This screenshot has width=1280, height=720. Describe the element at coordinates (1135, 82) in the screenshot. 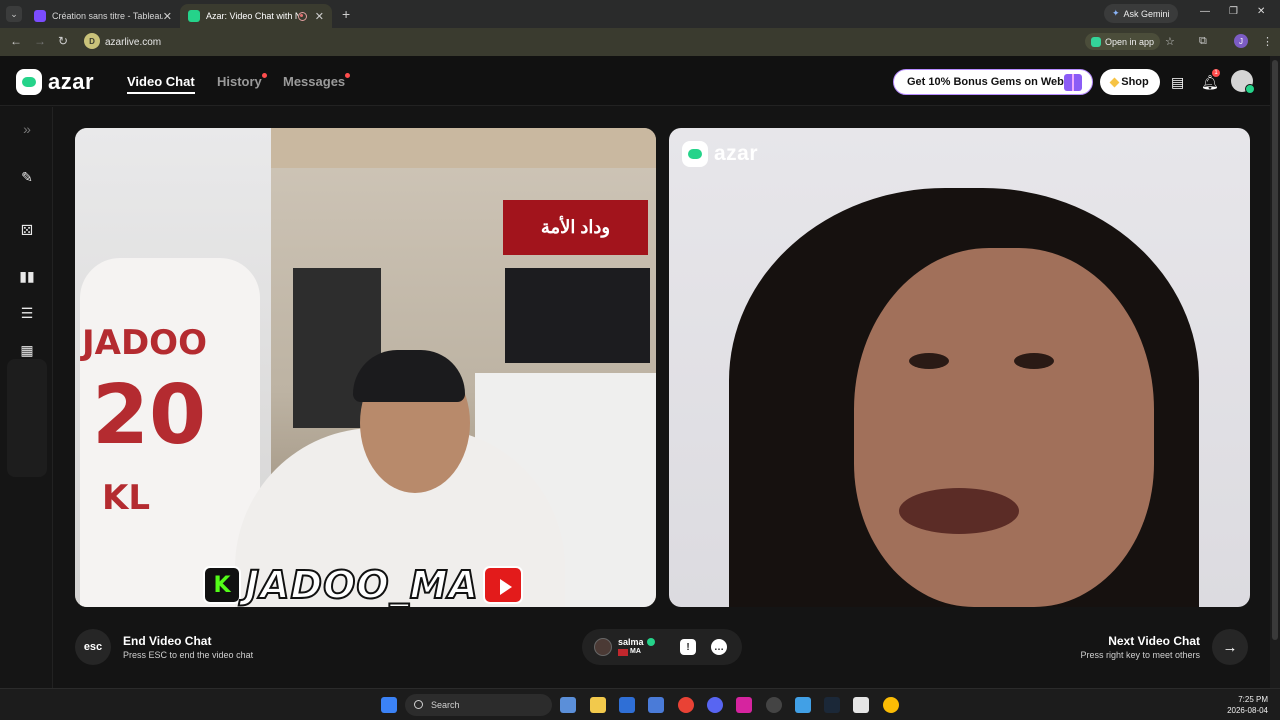

I see `shop-label: Shop` at that location.